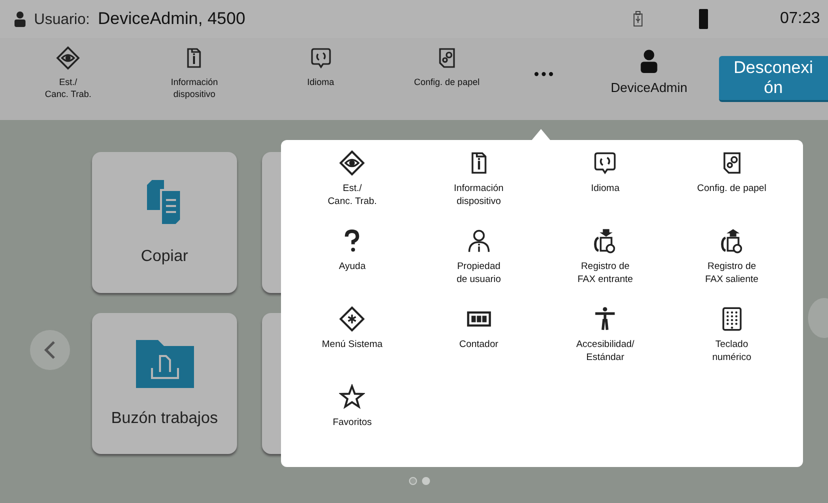 Image resolution: width=828 pixels, height=503 pixels. What do you see at coordinates (62, 19) in the screenshot?
I see `user-label: Usuario:` at bounding box center [62, 19].